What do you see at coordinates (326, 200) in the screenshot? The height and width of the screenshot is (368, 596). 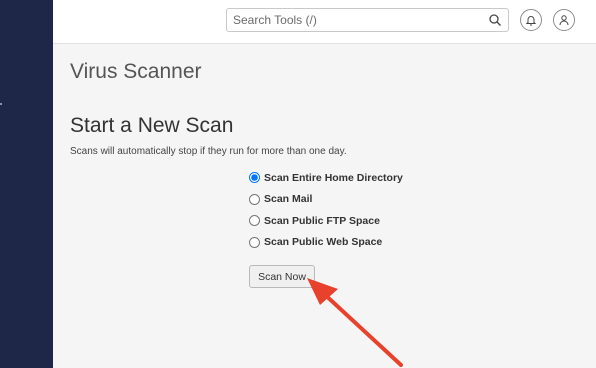 I see `option-mail: Scan Mail` at bounding box center [326, 200].